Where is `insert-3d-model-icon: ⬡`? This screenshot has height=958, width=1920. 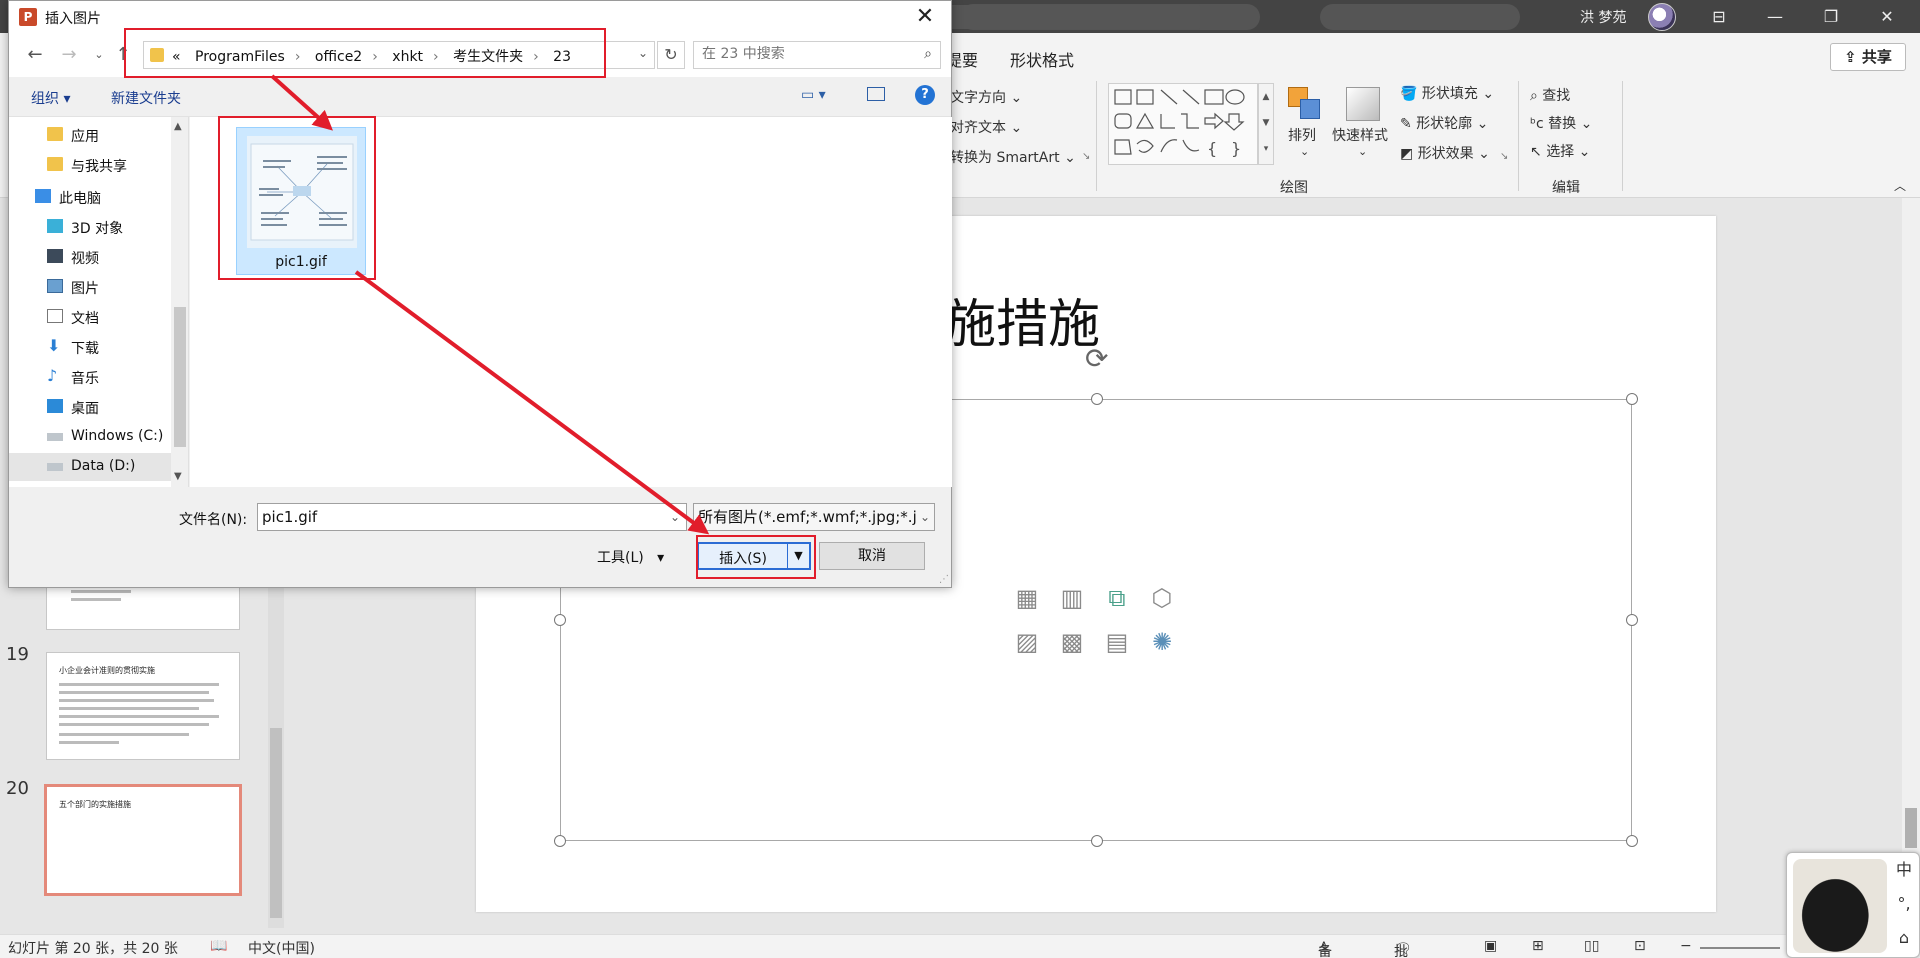 insert-3d-model-icon: ⬡ is located at coordinates (1162, 598).